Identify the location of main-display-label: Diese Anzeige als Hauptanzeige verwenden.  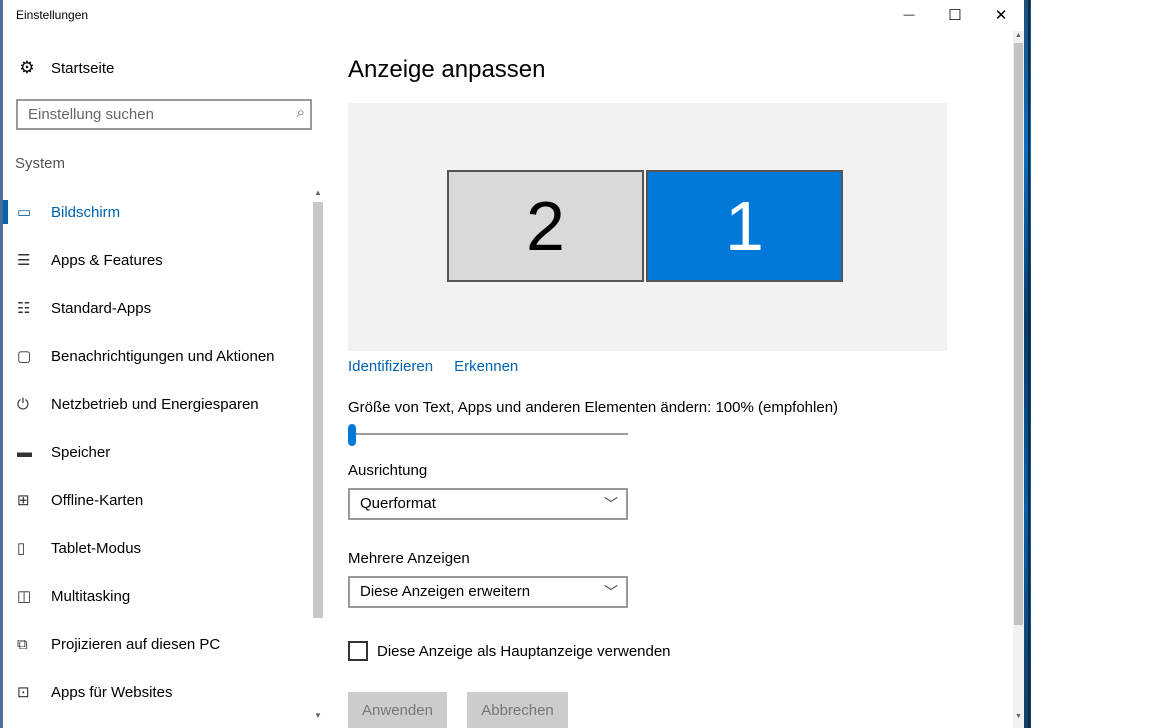
(524, 651).